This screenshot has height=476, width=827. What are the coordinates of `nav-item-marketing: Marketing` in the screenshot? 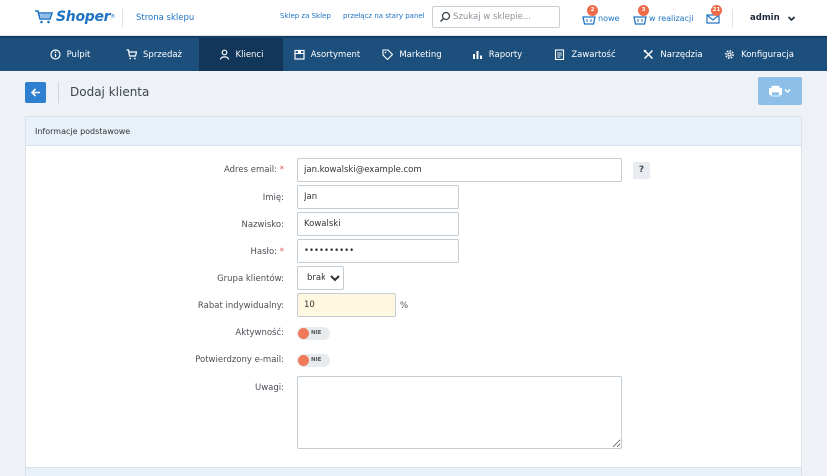 It's located at (412, 54).